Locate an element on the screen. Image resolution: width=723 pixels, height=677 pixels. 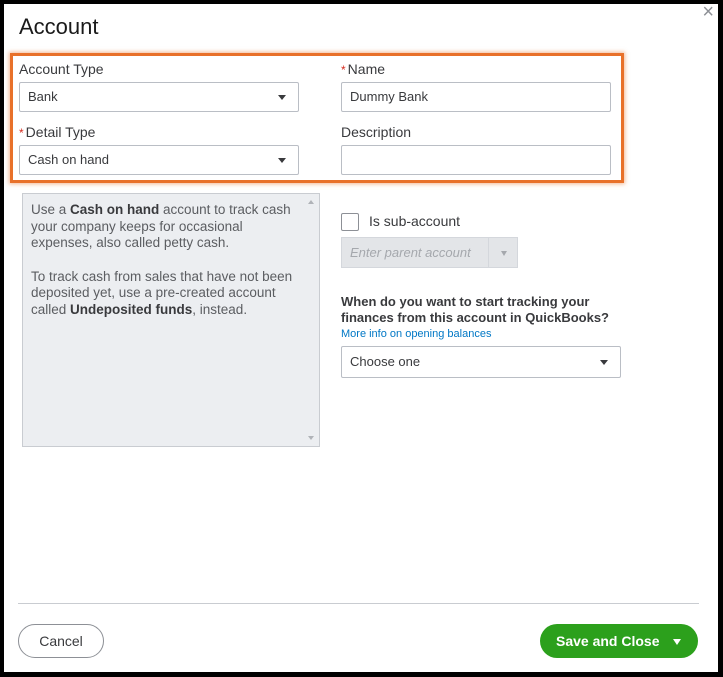
help-text: , instead. is located at coordinates (220, 309).